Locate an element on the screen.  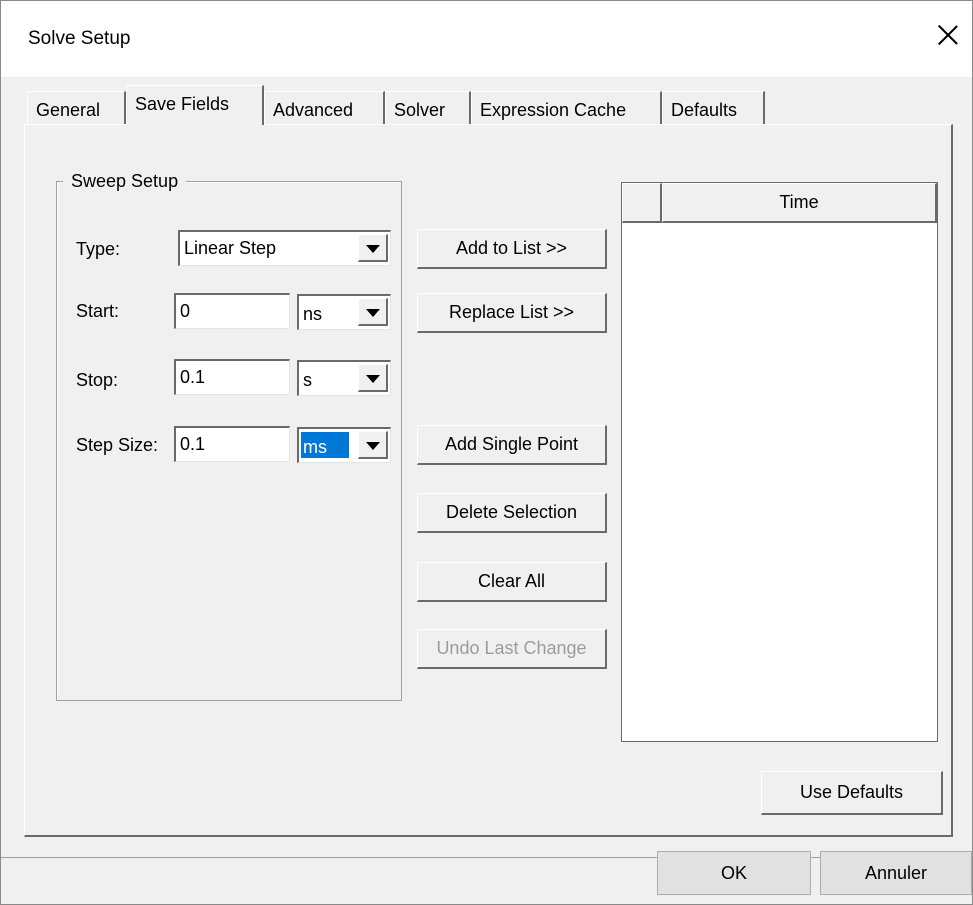
step-size-label: Step Size: is located at coordinates (117, 445).